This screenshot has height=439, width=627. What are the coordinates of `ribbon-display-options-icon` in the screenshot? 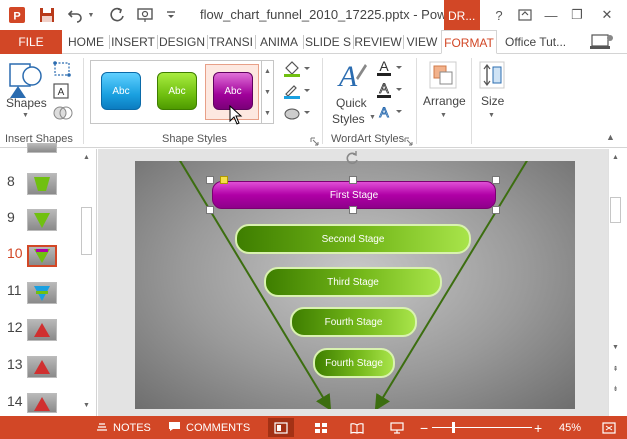 It's located at (525, 15).